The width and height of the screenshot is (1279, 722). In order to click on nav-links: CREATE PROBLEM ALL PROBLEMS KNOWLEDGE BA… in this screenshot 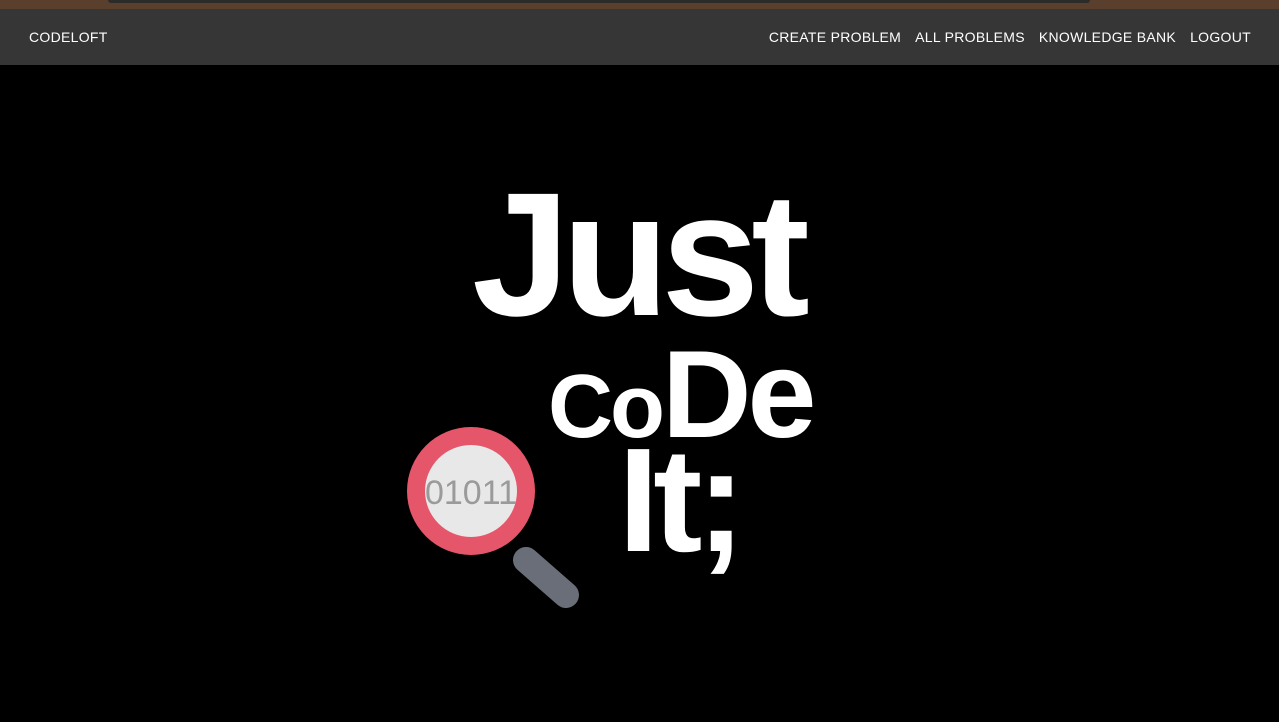, I will do `click(1010, 37)`.